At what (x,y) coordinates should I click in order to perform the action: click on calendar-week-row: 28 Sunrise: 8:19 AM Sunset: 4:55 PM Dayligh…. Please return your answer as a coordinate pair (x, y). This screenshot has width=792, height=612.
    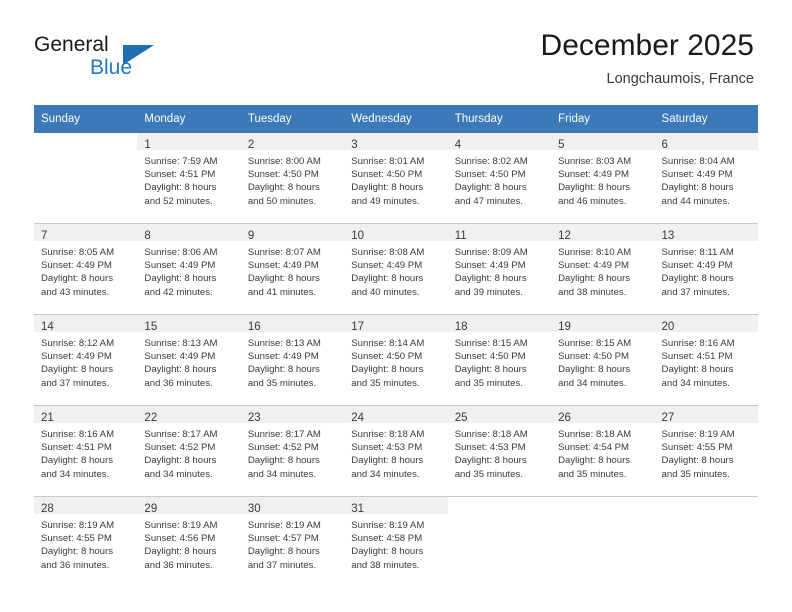
    Looking at the image, I should click on (396, 541).